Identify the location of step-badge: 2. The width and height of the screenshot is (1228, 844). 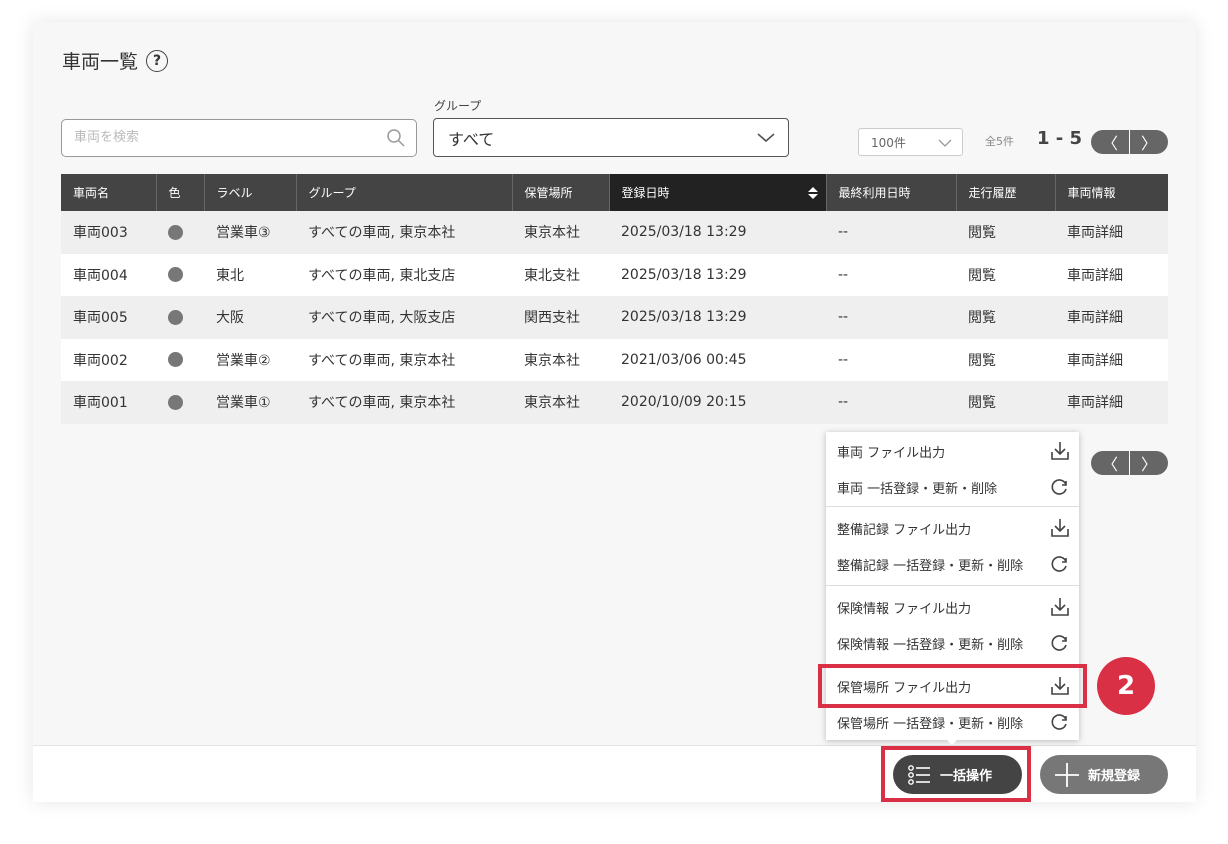
(1126, 686).